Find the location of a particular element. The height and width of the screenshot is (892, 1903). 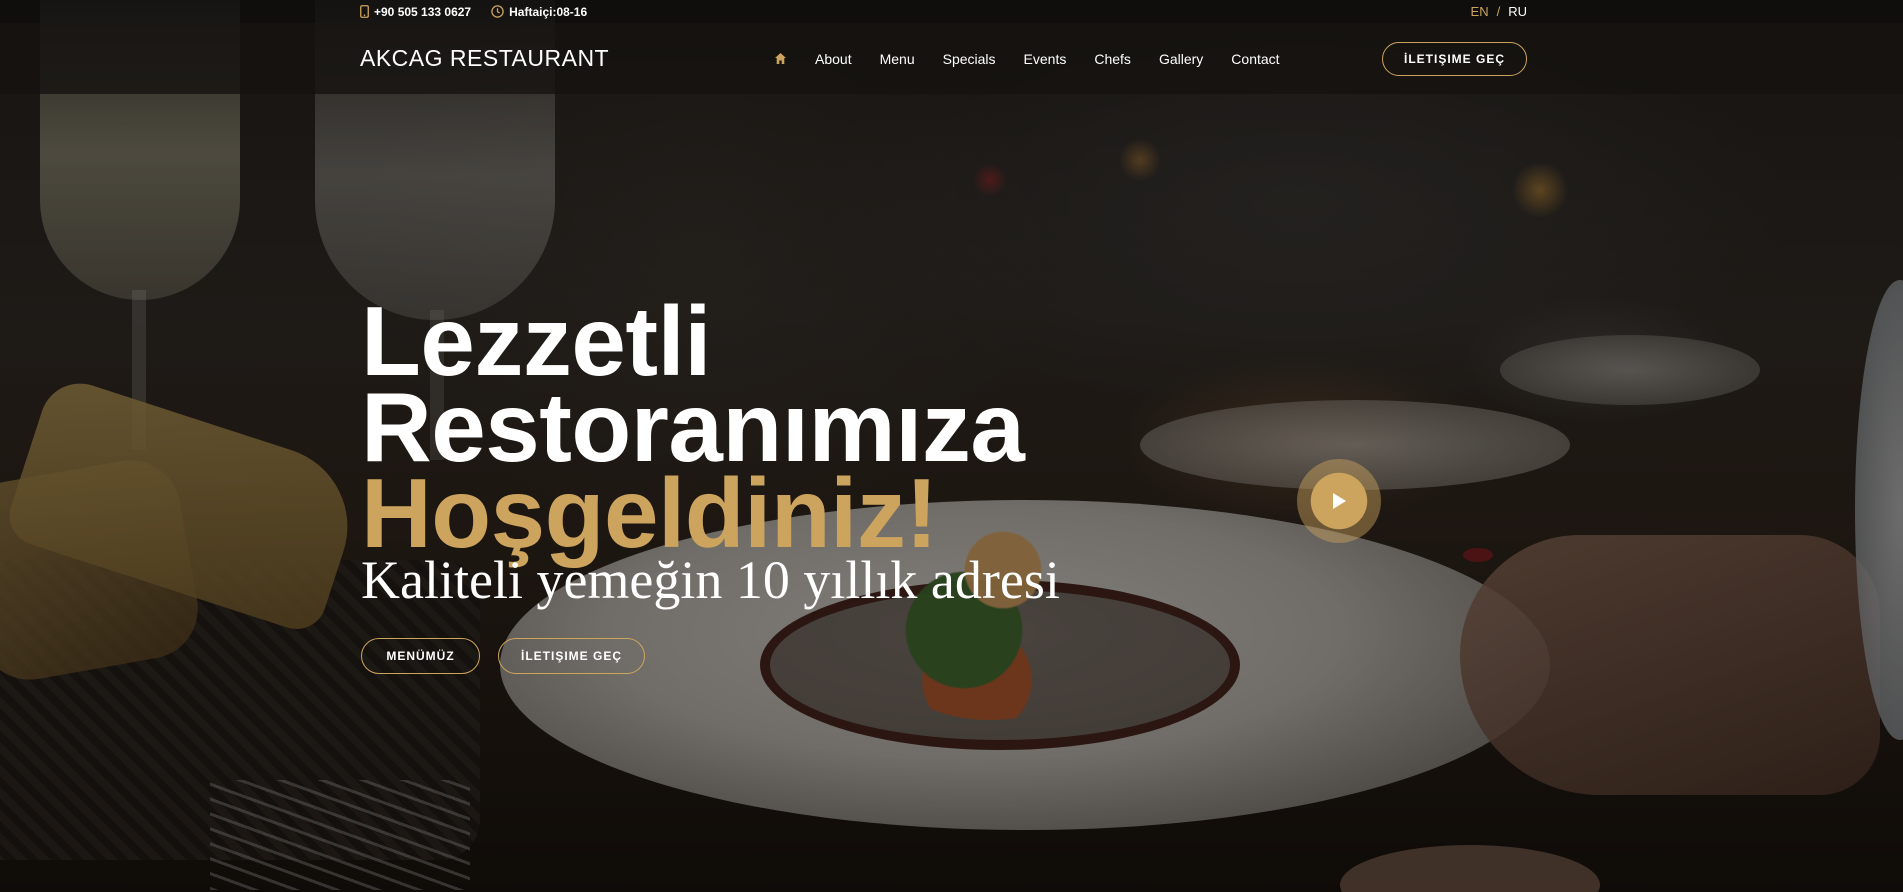

nav-chefs: Chefs is located at coordinates (1112, 59).